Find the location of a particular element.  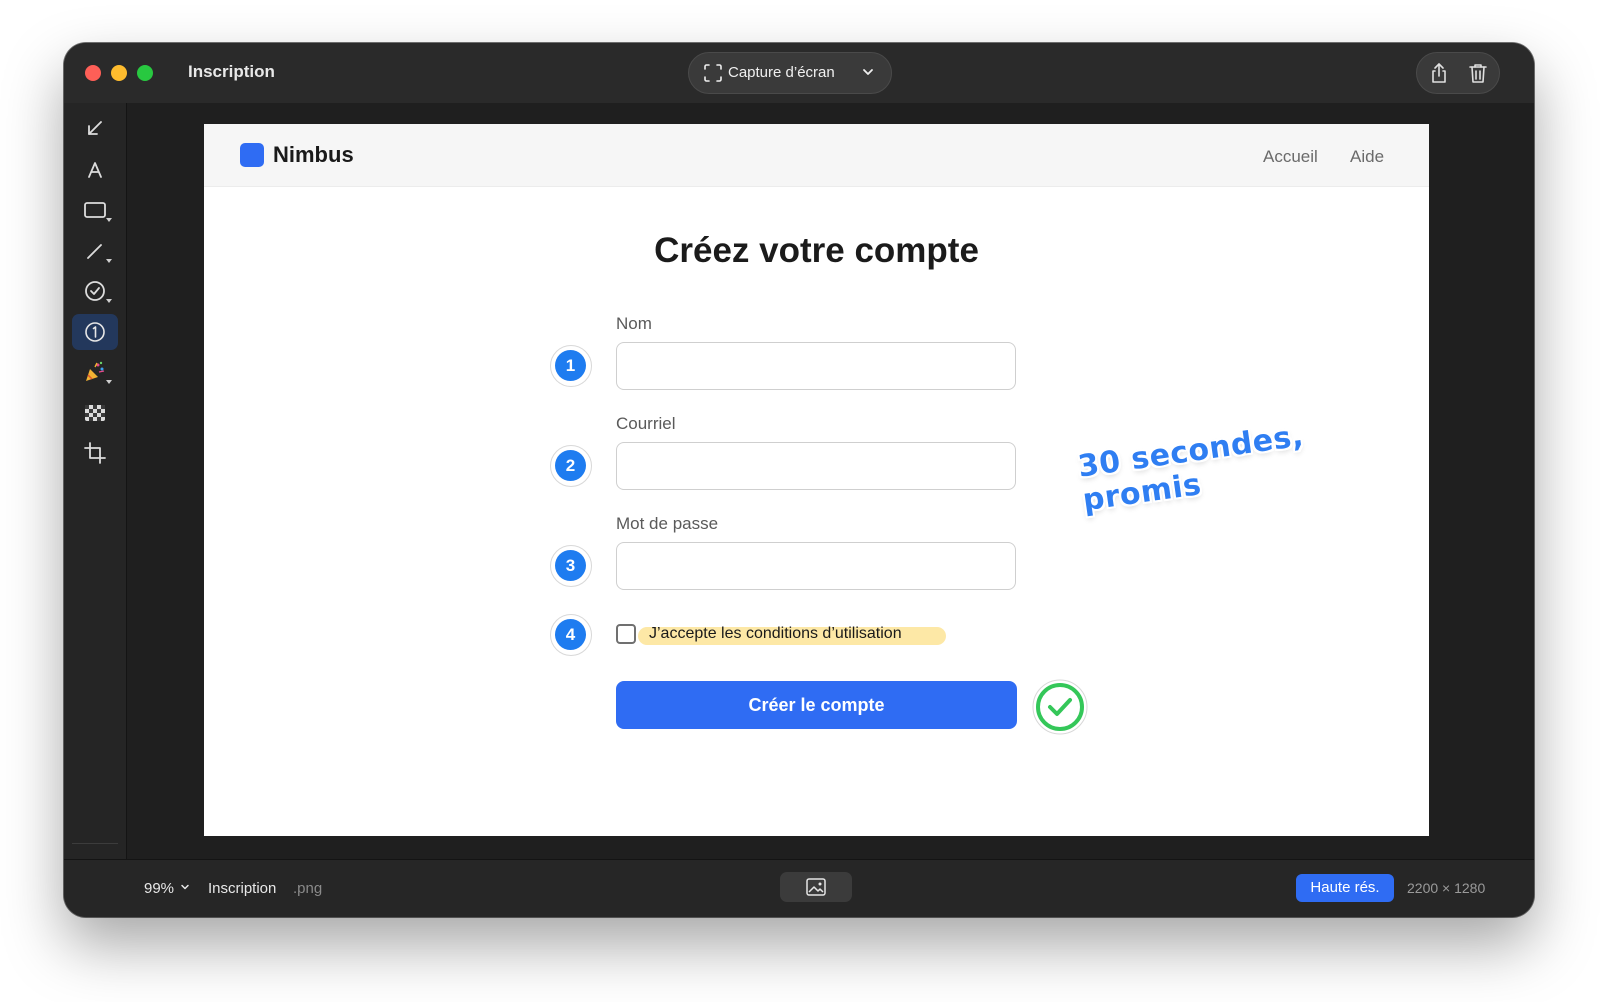

pen-icon is located at coordinates (94, 251).